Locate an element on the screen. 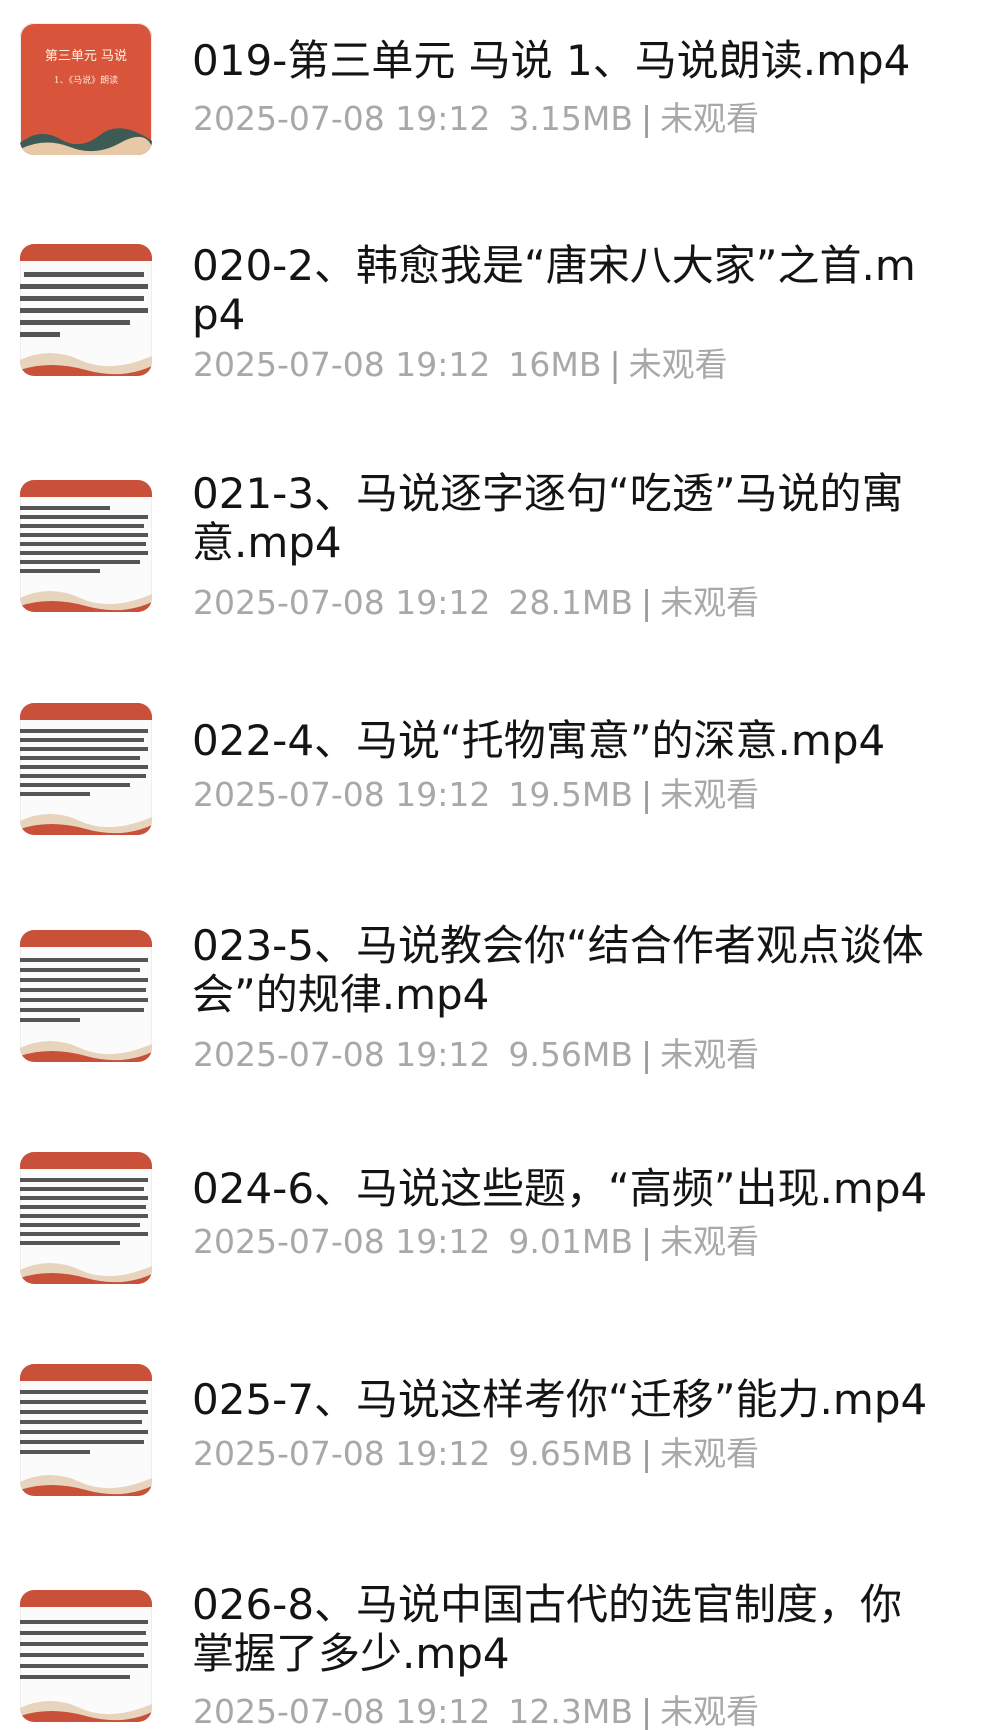 The image size is (990, 1730). file-size: 9.01MB is located at coordinates (570, 1241).